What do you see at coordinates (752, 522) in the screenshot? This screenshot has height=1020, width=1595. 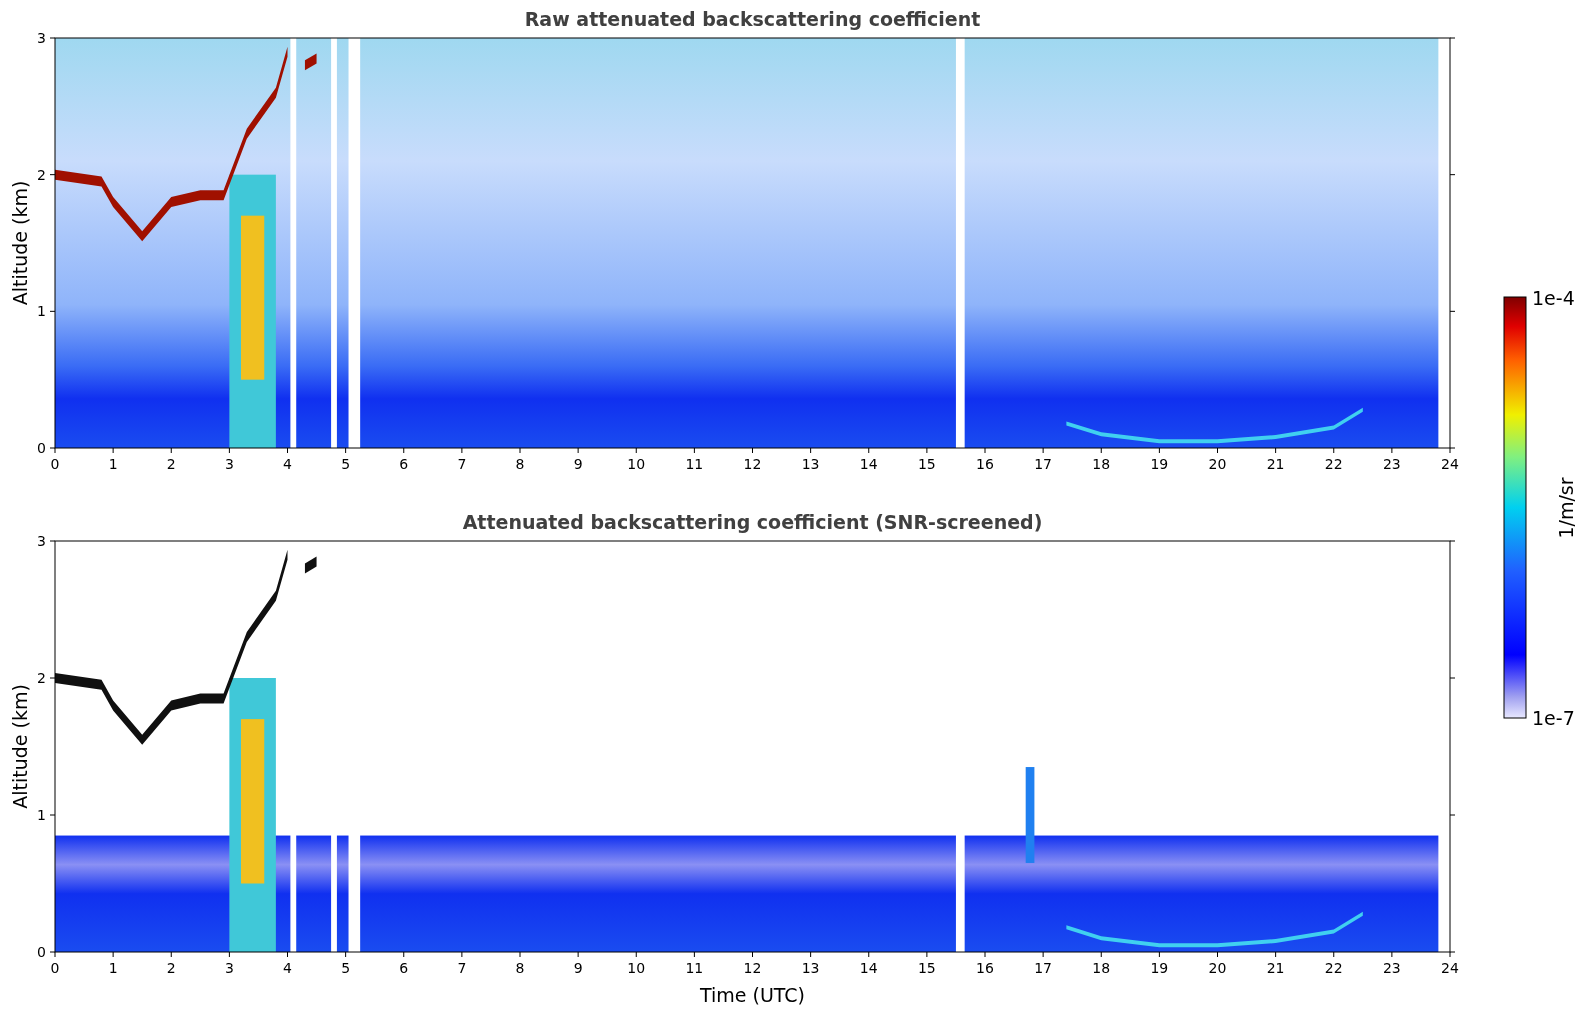 I see `chart-title: Attenuated backscattering coefficient (SNR-screened)` at bounding box center [752, 522].